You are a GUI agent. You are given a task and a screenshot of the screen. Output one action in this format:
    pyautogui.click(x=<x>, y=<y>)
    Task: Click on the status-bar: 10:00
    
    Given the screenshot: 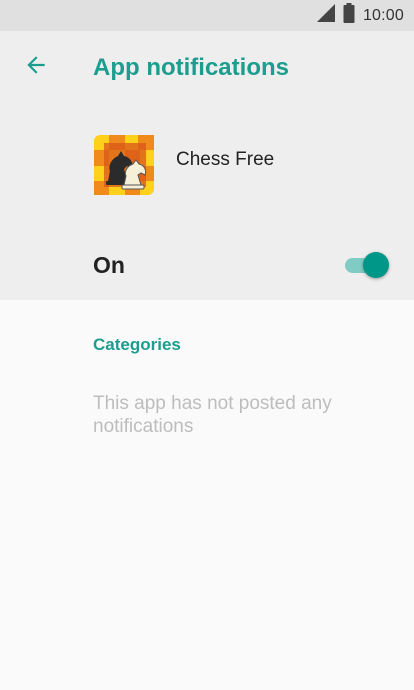 What is the action you would take?
    pyautogui.click(x=207, y=15)
    